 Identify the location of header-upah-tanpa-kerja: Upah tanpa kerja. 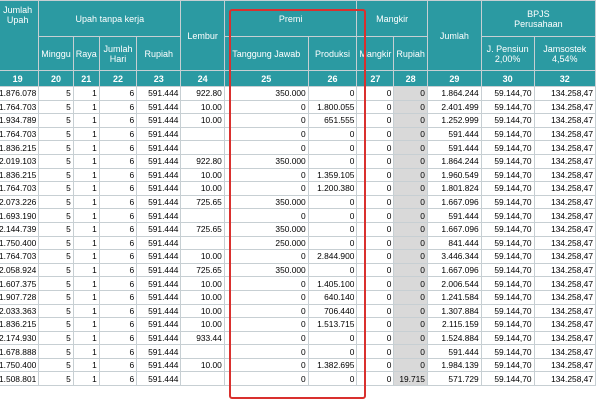
(110, 18).